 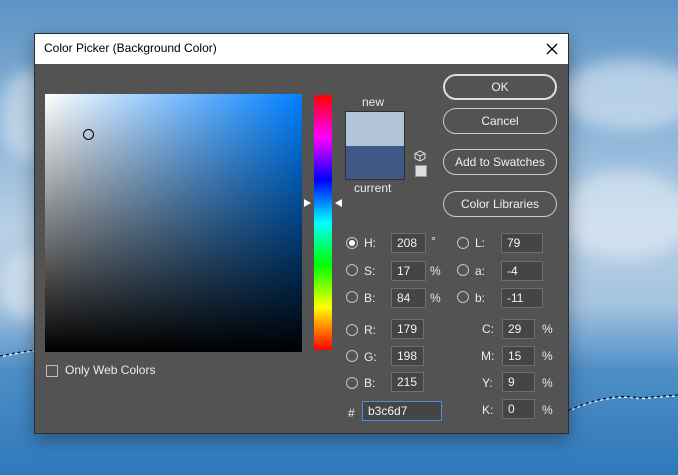 What do you see at coordinates (352, 330) in the screenshot?
I see `radio-red` at bounding box center [352, 330].